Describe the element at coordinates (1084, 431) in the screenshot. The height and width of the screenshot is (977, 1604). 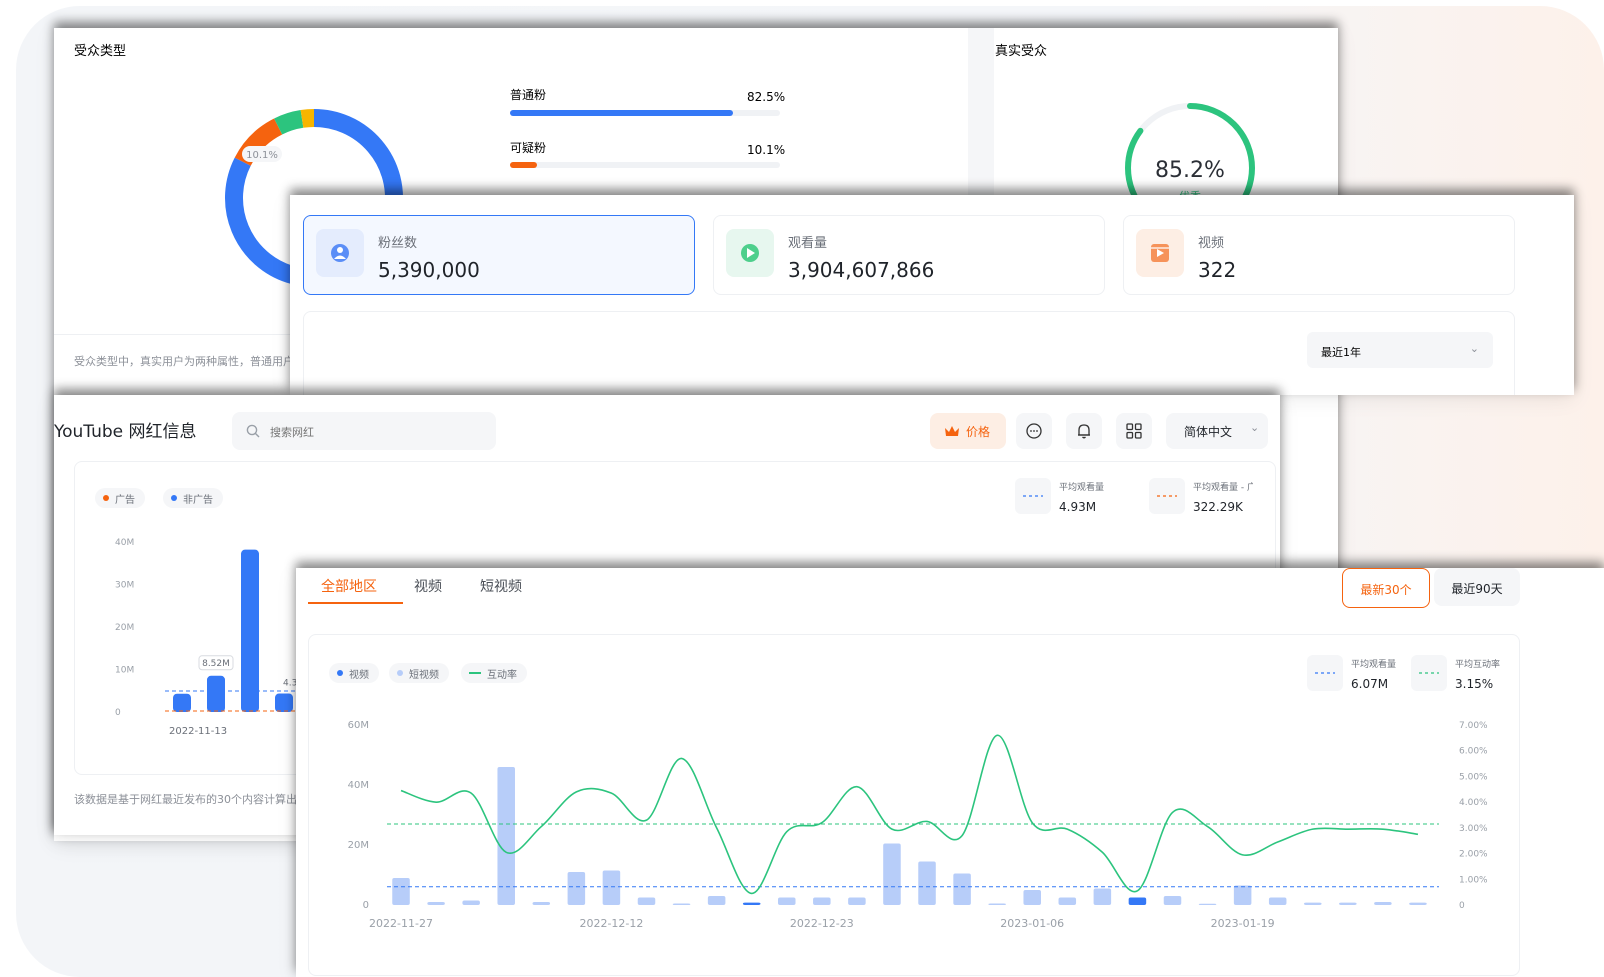
I see `notification-button` at that location.